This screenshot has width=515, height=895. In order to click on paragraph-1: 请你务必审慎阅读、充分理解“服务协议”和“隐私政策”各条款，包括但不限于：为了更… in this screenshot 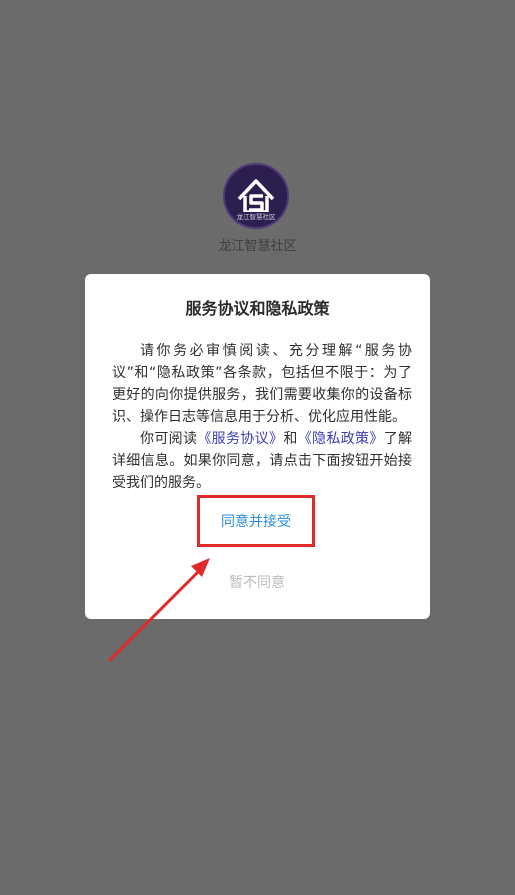, I will do `click(262, 384)`.